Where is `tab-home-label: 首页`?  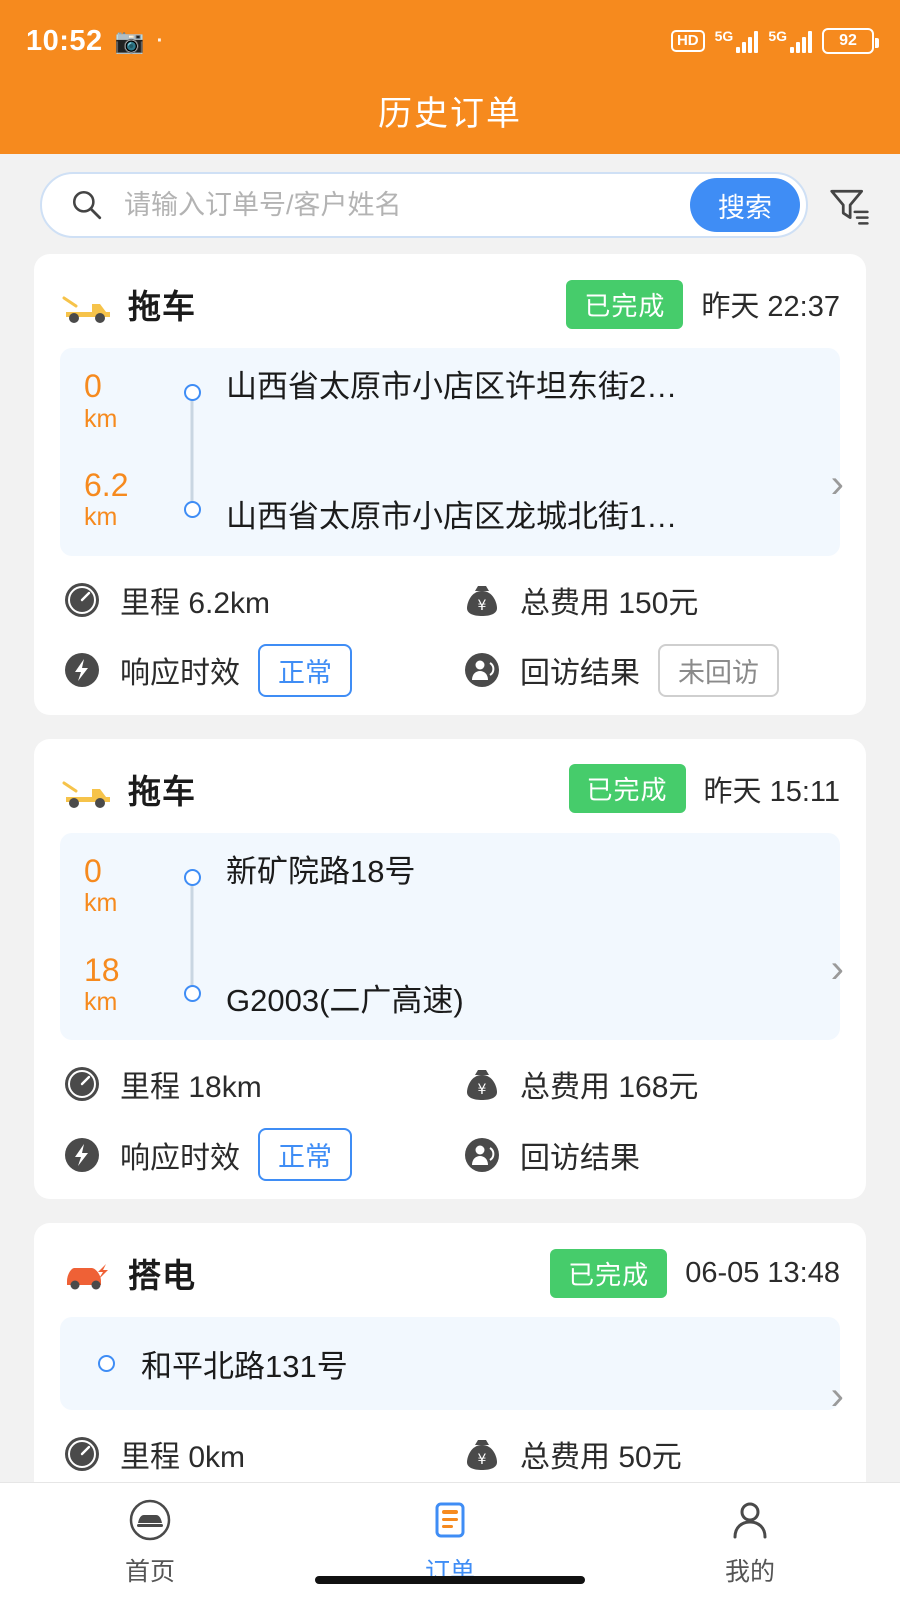 tab-home-label: 首页 is located at coordinates (149, 1571).